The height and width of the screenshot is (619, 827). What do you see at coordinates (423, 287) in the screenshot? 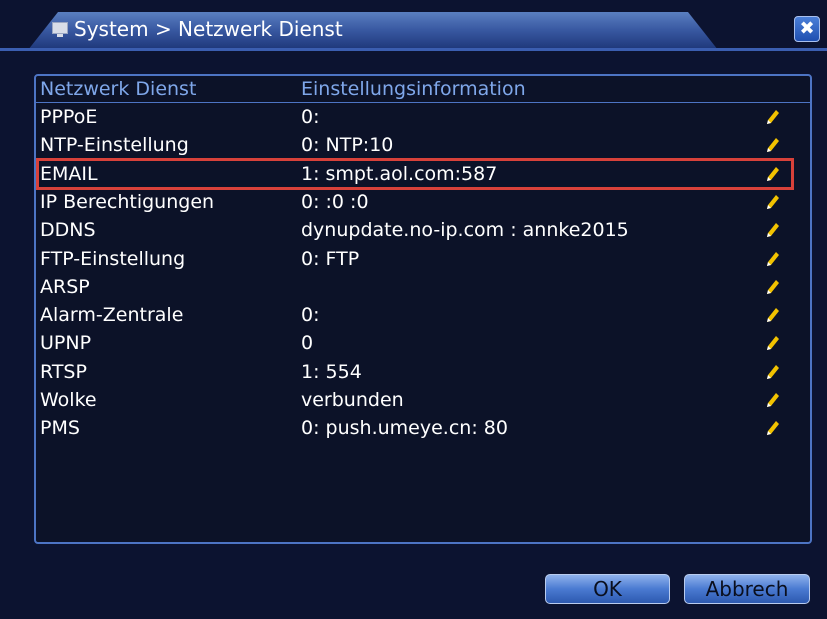
I see `table-row: ARSP` at bounding box center [423, 287].